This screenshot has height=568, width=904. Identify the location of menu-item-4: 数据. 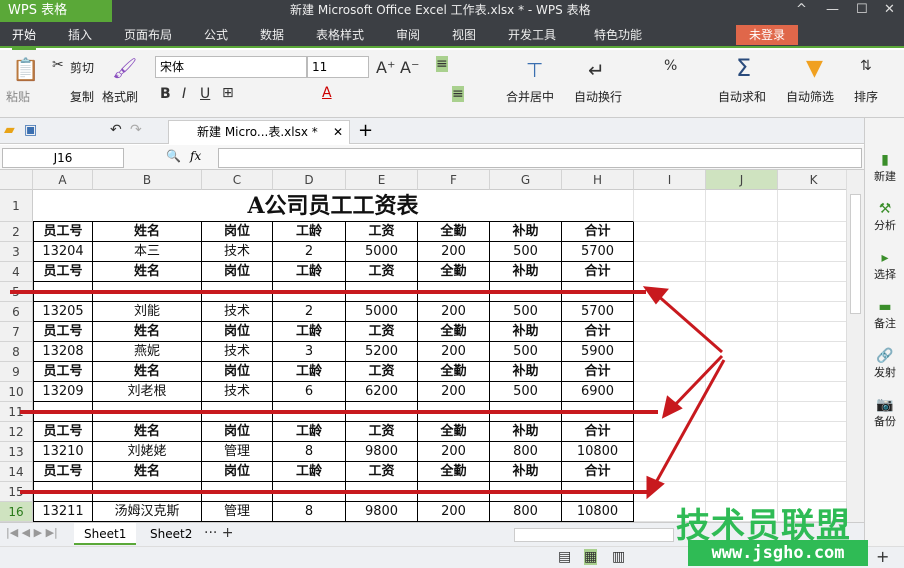
(272, 35).